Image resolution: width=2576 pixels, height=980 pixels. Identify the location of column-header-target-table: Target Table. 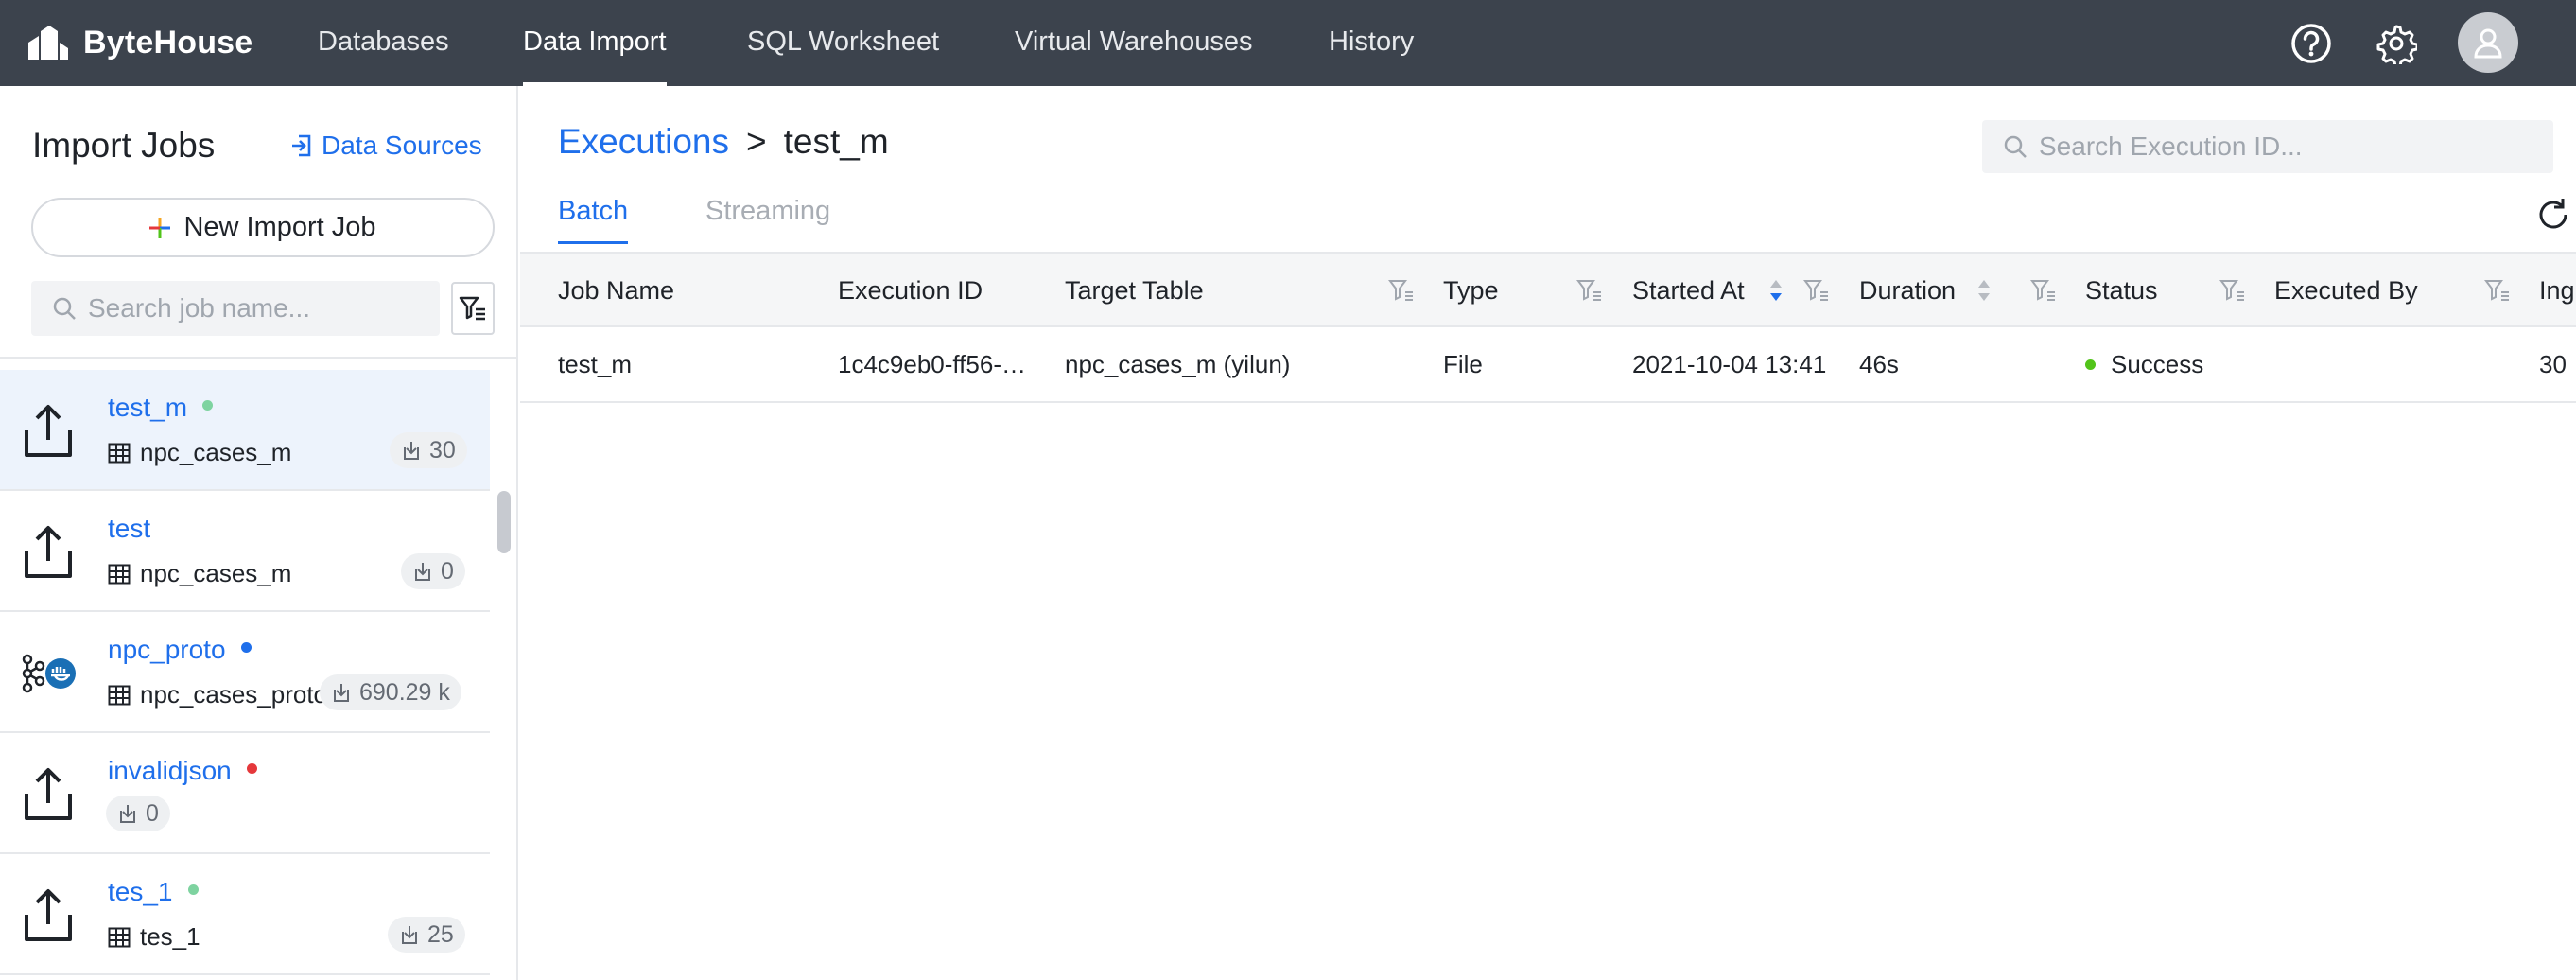
(1134, 290).